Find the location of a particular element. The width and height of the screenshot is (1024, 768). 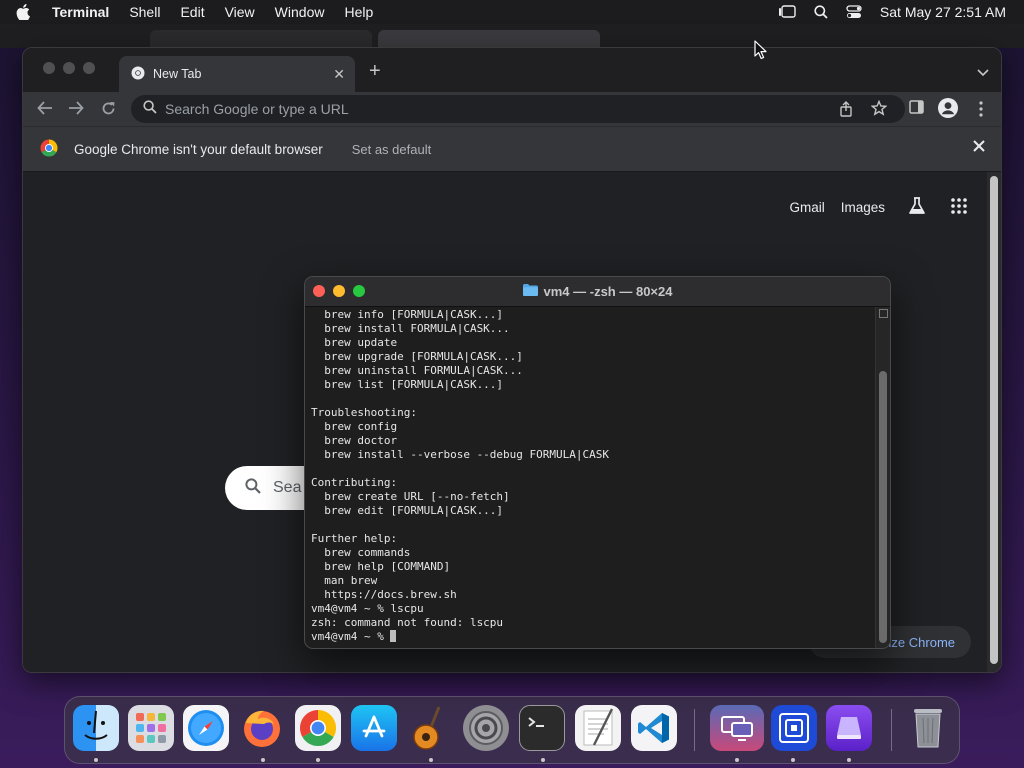

minimize-window-button is located at coordinates (69, 68).